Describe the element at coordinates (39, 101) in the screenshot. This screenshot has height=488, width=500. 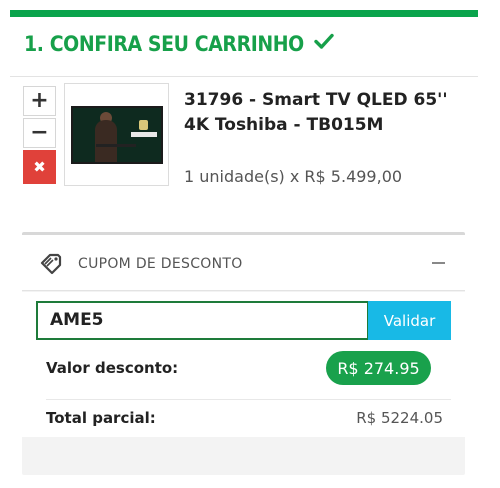
I see `increment-button: +` at that location.